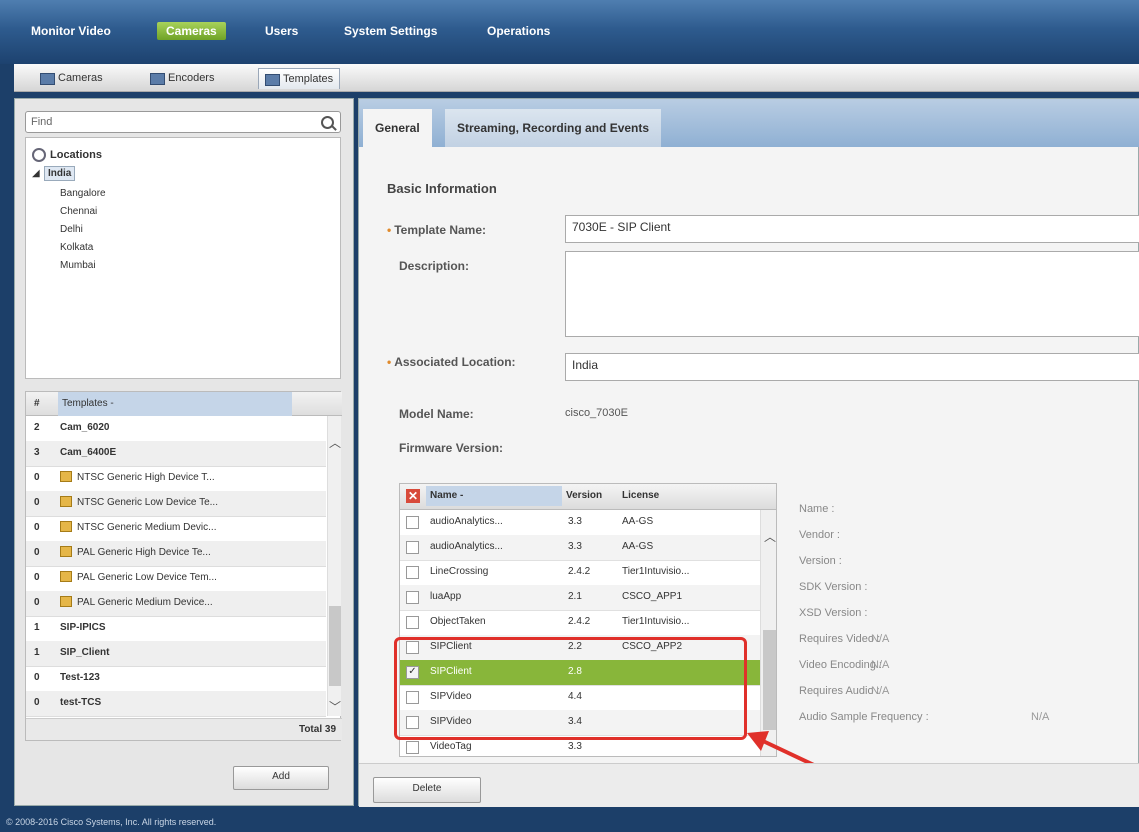 The width and height of the screenshot is (1139, 832). Describe the element at coordinates (576, 78) in the screenshot. I see `sub-navigation: Cameras Encoders Templates` at that location.